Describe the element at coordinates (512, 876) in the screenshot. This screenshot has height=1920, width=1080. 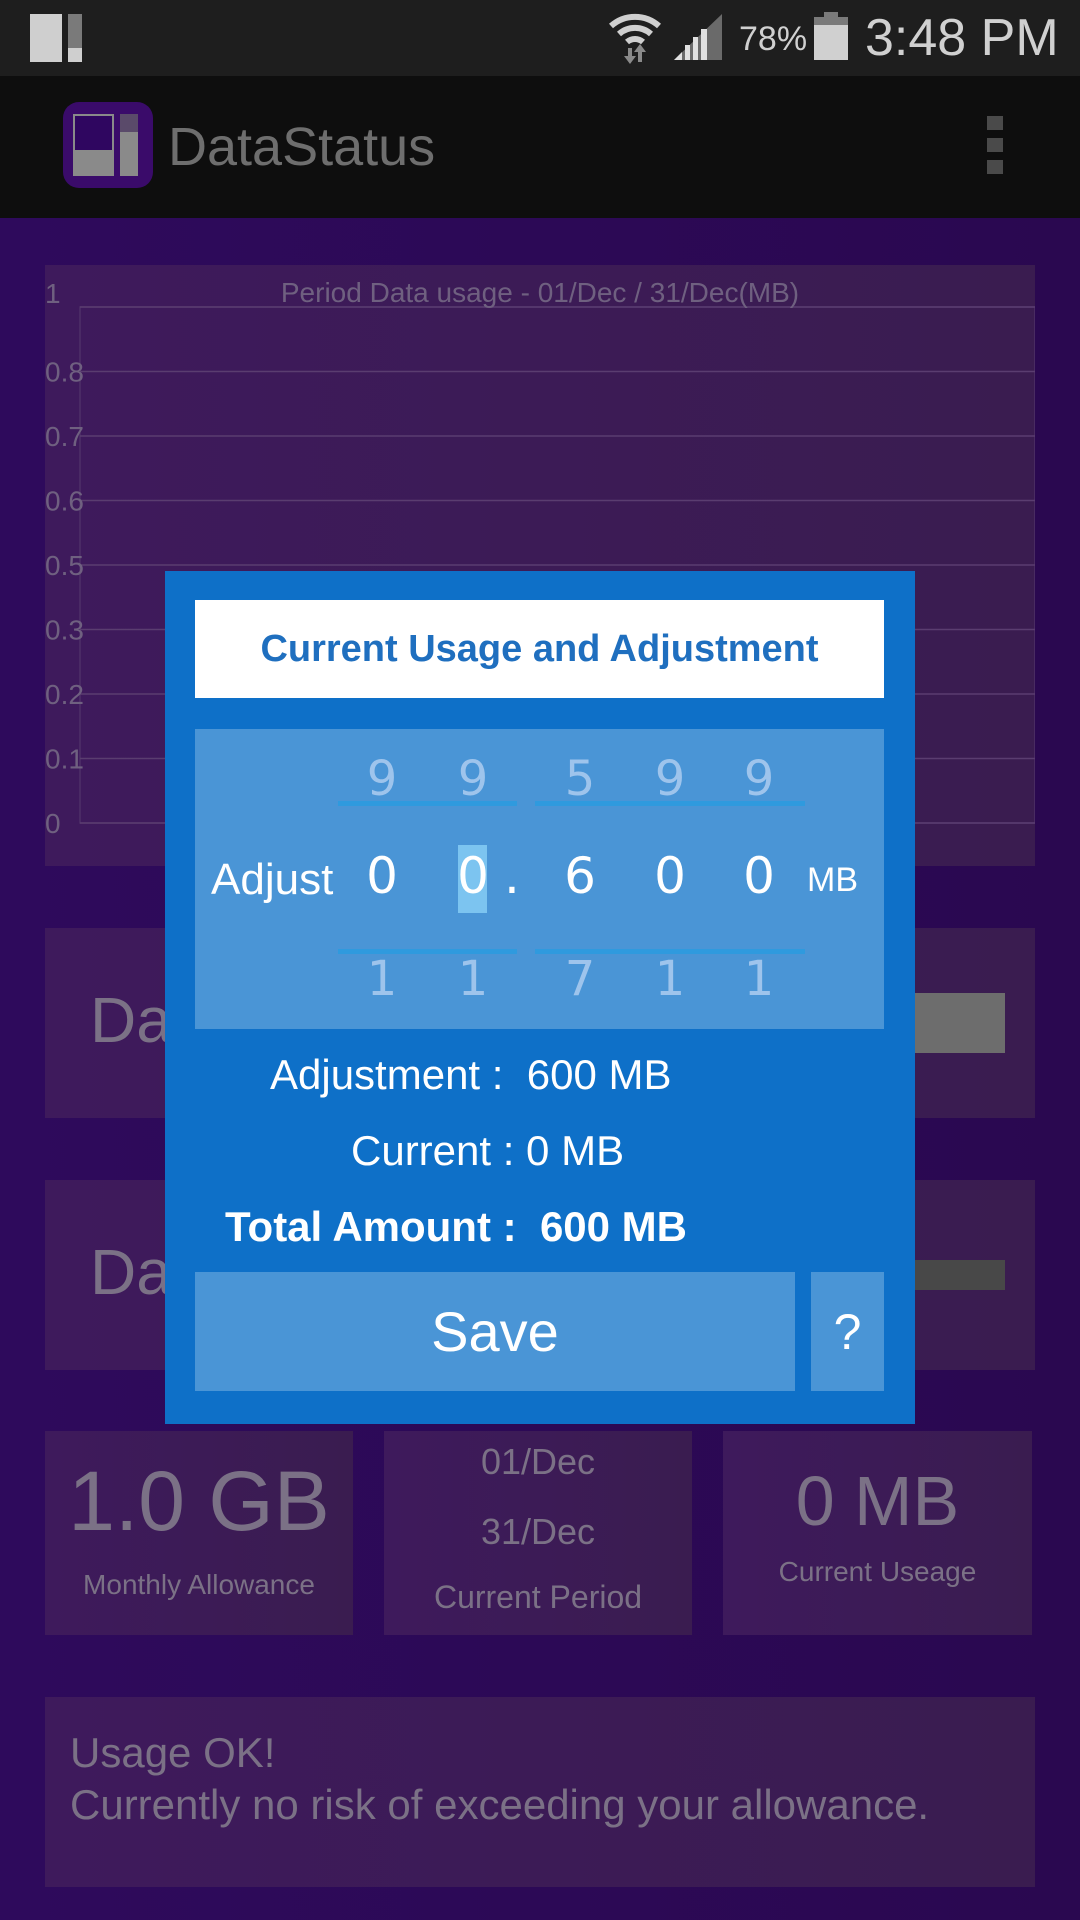
I see `decimal-point: .` at that location.